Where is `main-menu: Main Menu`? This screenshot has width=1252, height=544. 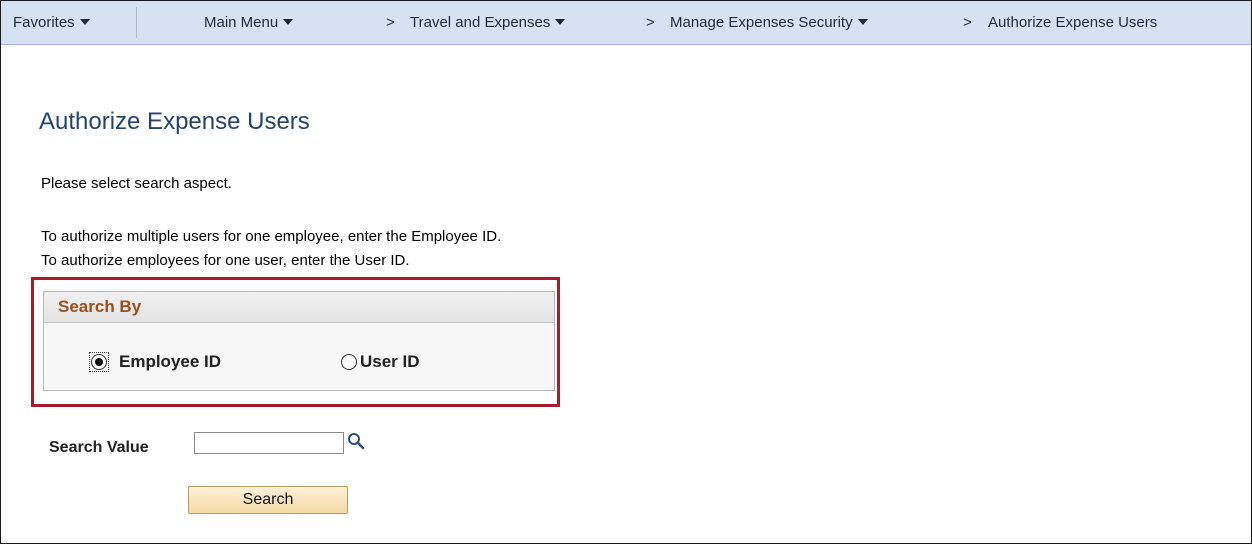 main-menu: Main Menu is located at coordinates (249, 22).